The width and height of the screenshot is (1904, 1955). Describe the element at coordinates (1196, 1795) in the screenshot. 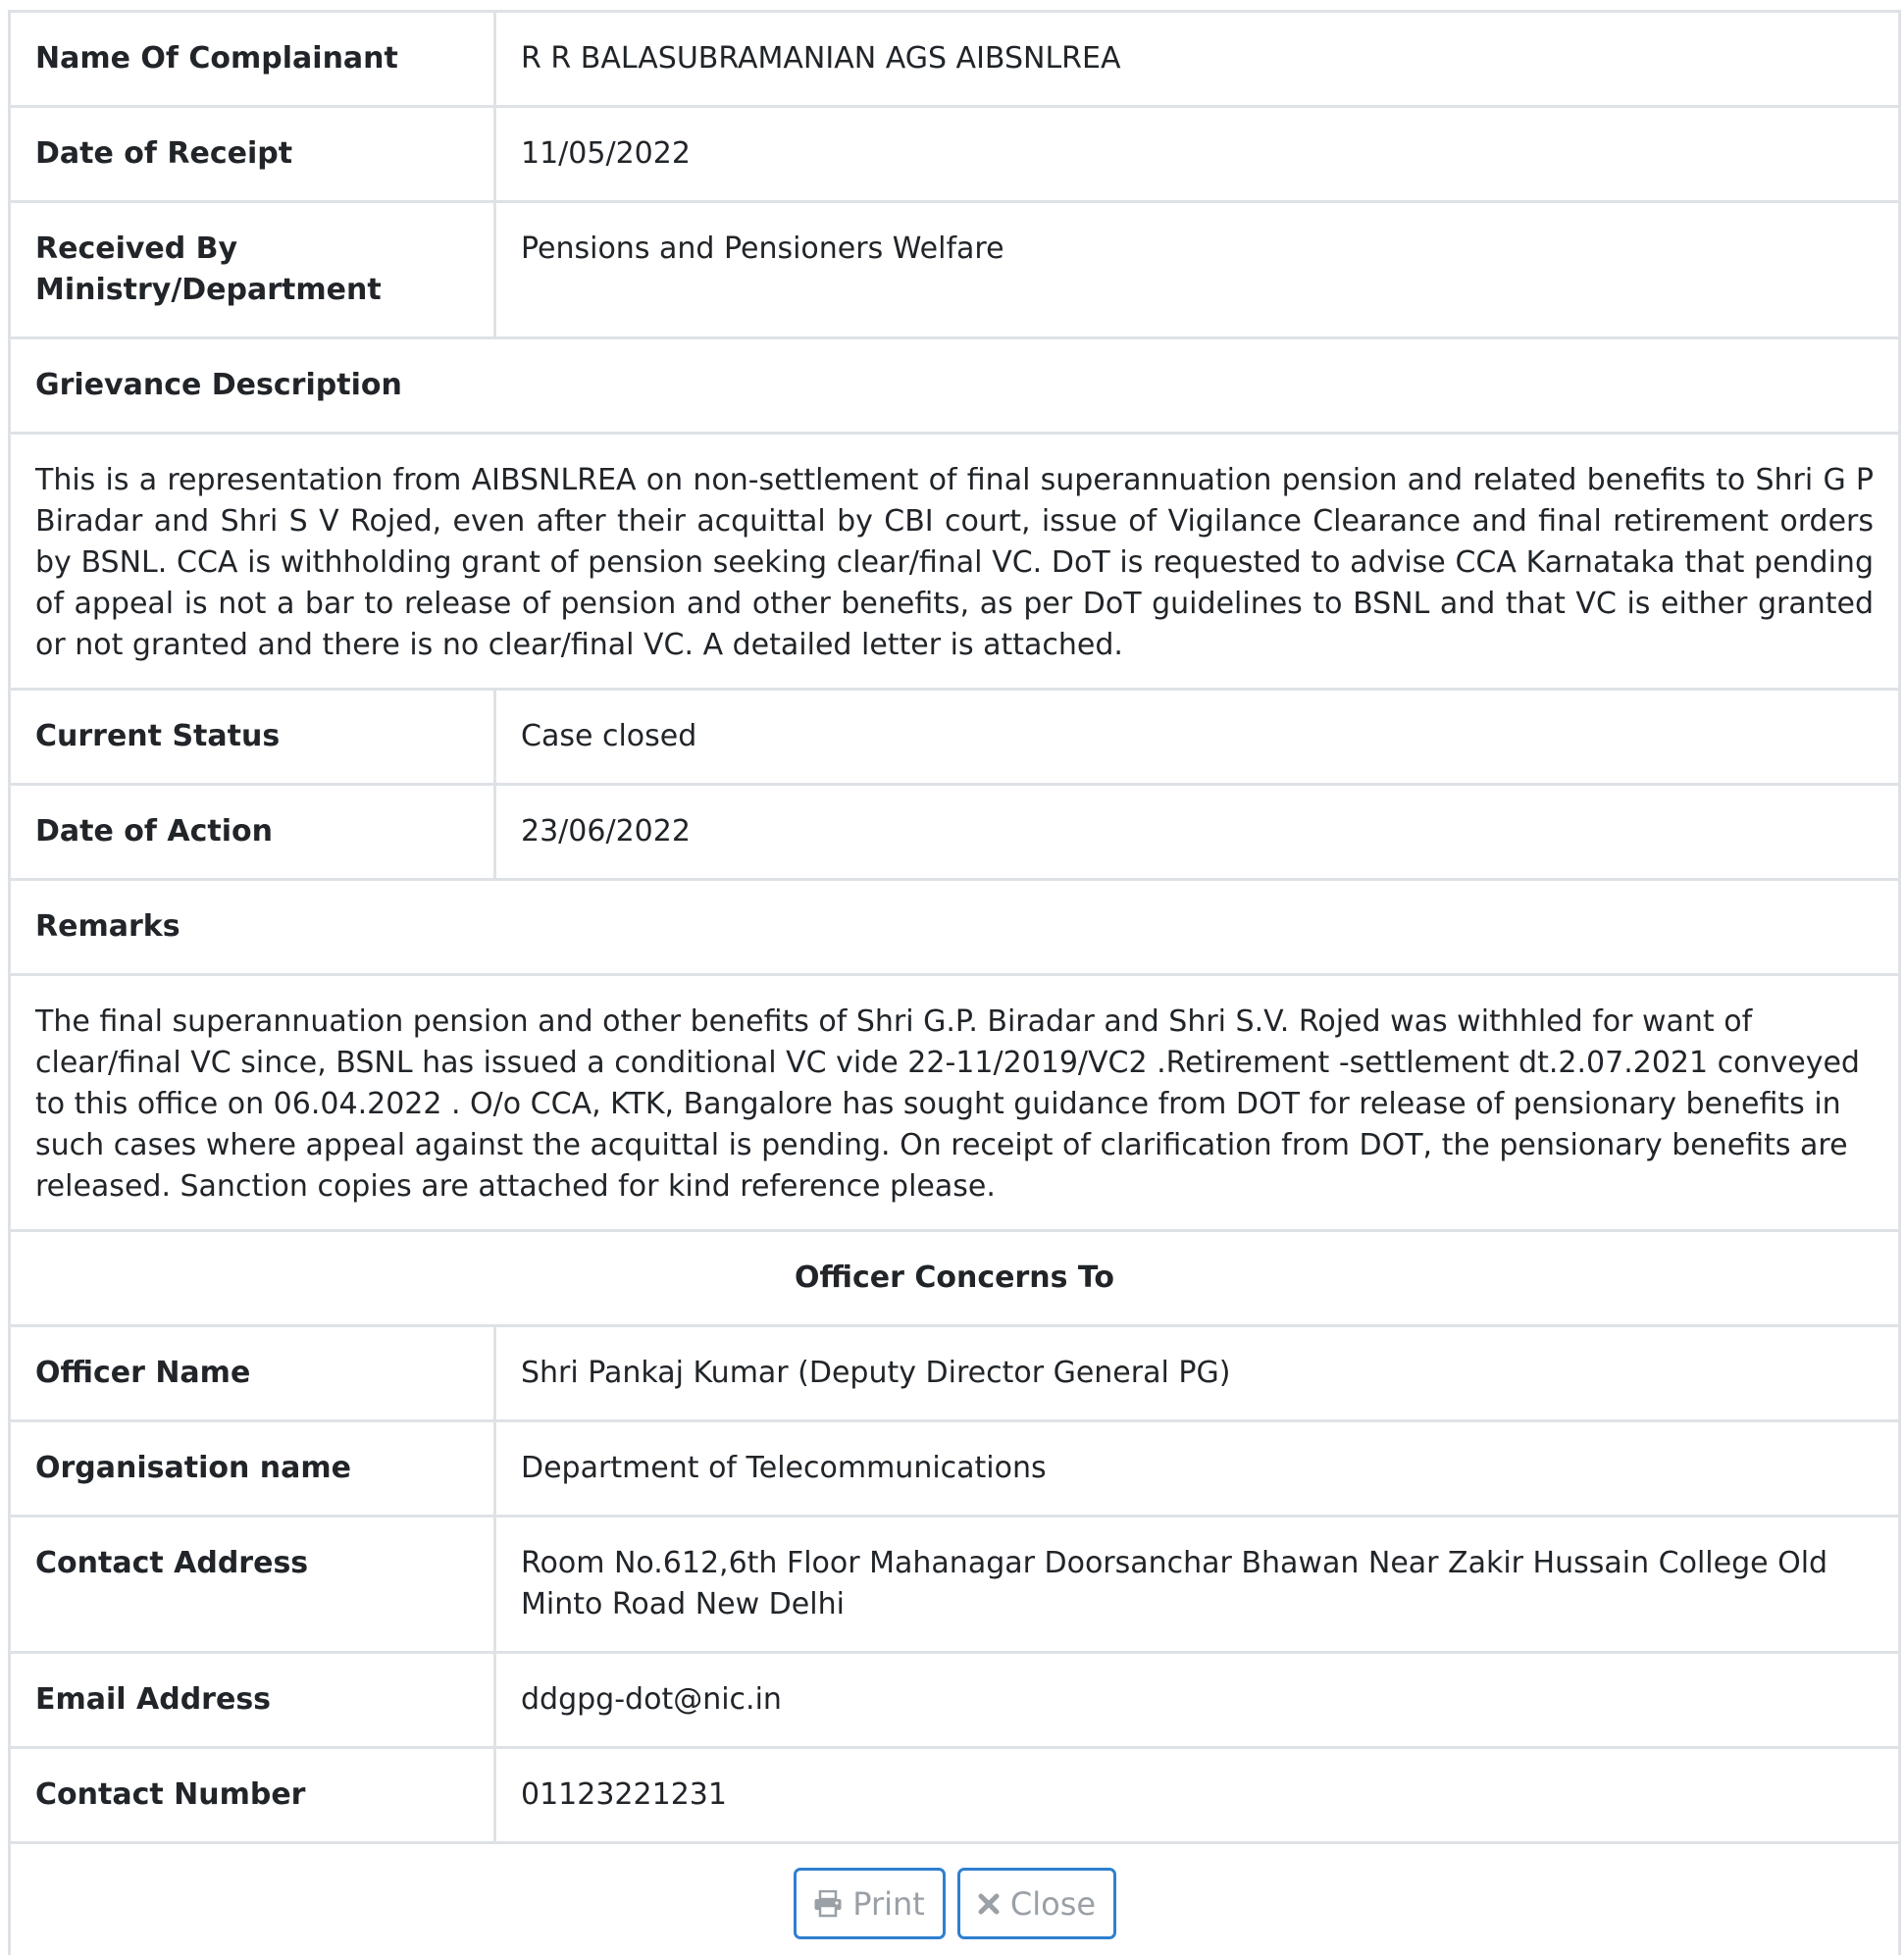

I see `phone-value: 01123221231` at that location.